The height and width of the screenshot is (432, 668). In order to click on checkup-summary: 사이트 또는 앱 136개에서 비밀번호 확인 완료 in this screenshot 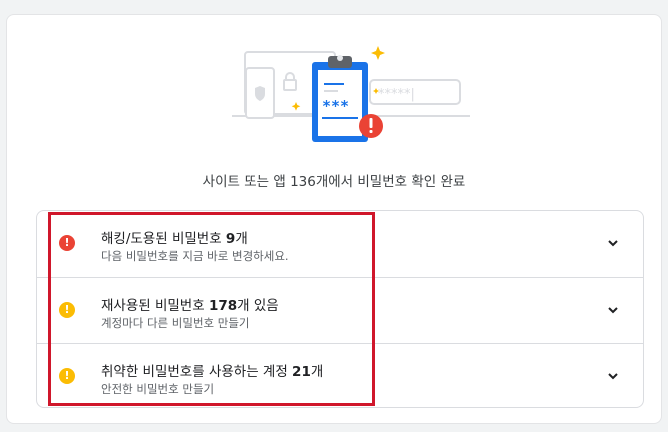, I will do `click(334, 182)`.